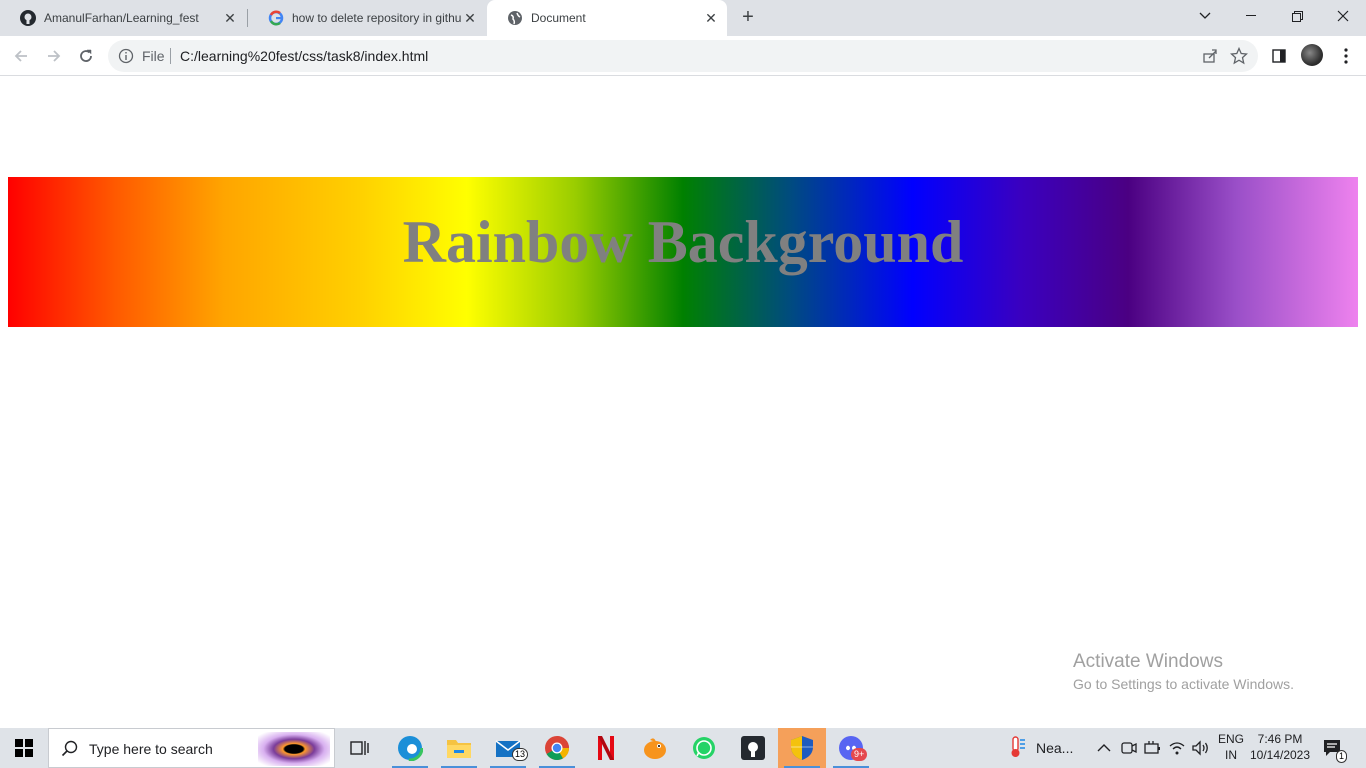 The height and width of the screenshot is (768, 1366). I want to click on url-text: C:/learning%20fest/css/task8/index.html, so click(304, 56).